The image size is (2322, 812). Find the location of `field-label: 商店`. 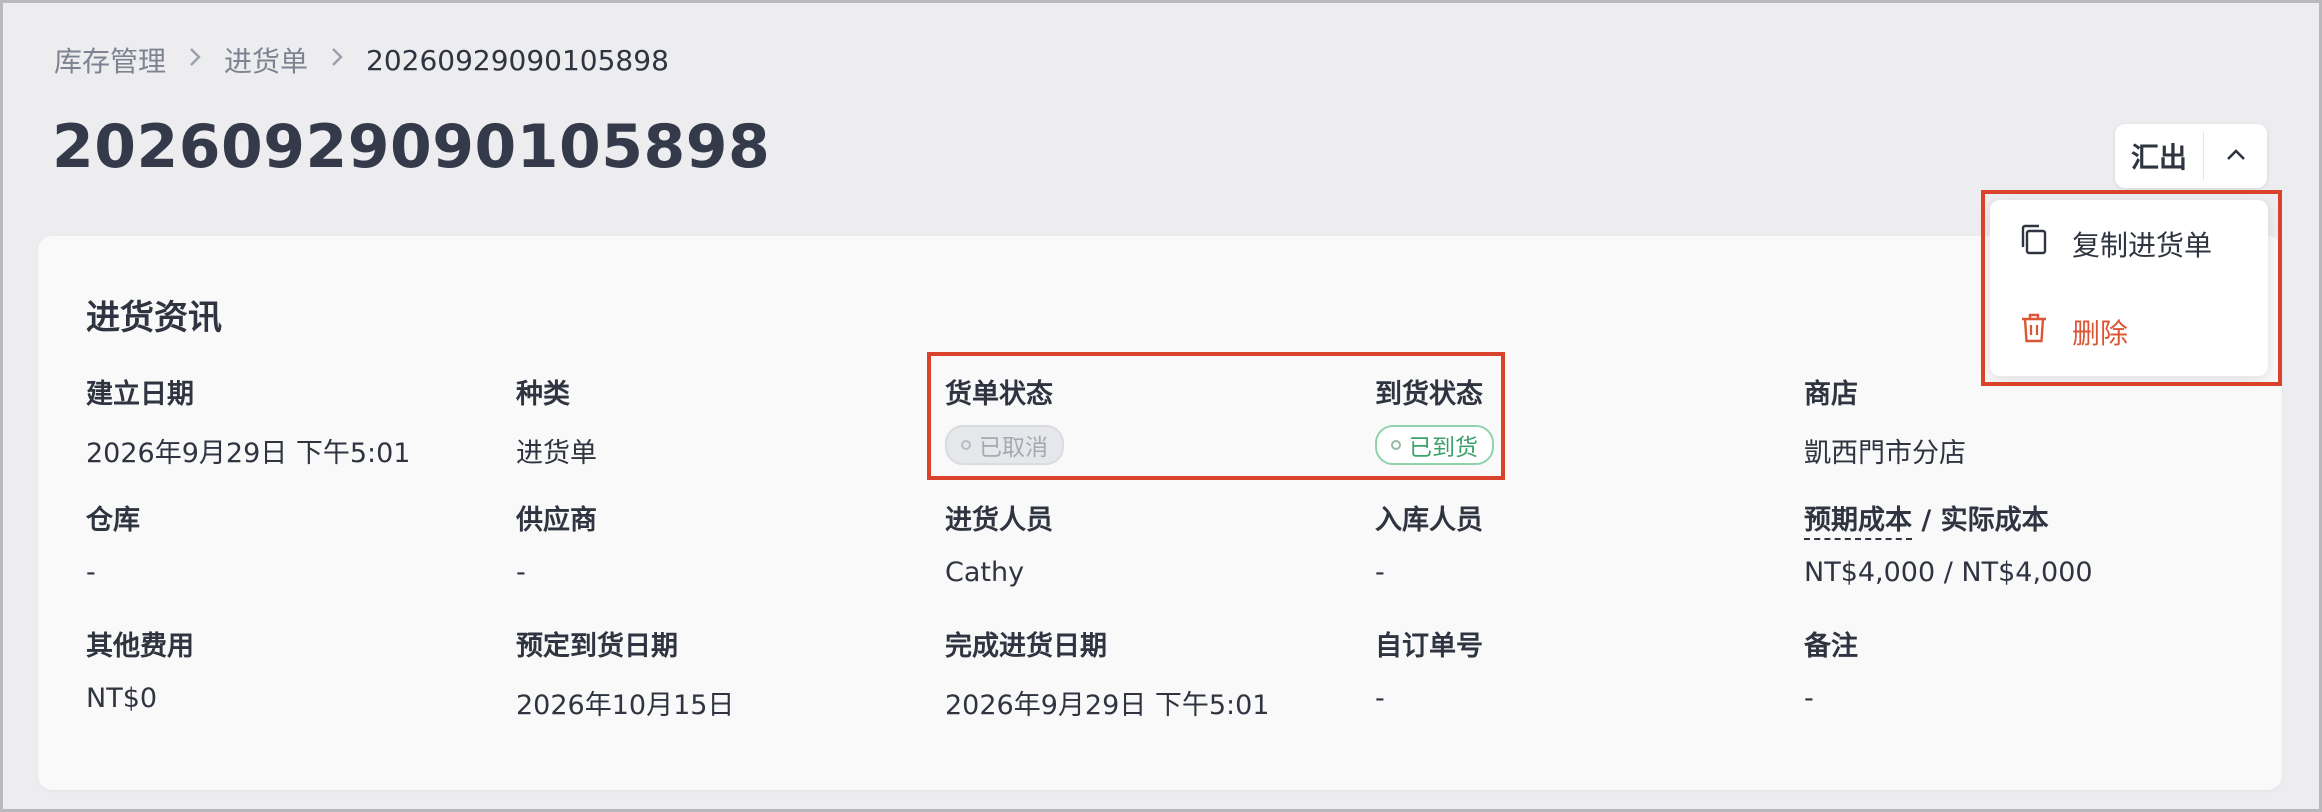

field-label: 商店 is located at coordinates (1831, 394).